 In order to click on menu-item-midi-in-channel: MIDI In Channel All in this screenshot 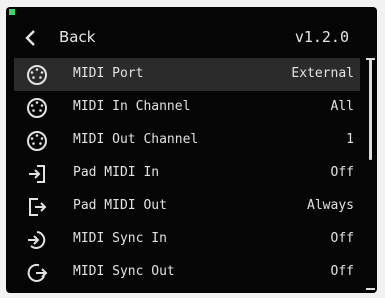, I will do `click(187, 107)`.